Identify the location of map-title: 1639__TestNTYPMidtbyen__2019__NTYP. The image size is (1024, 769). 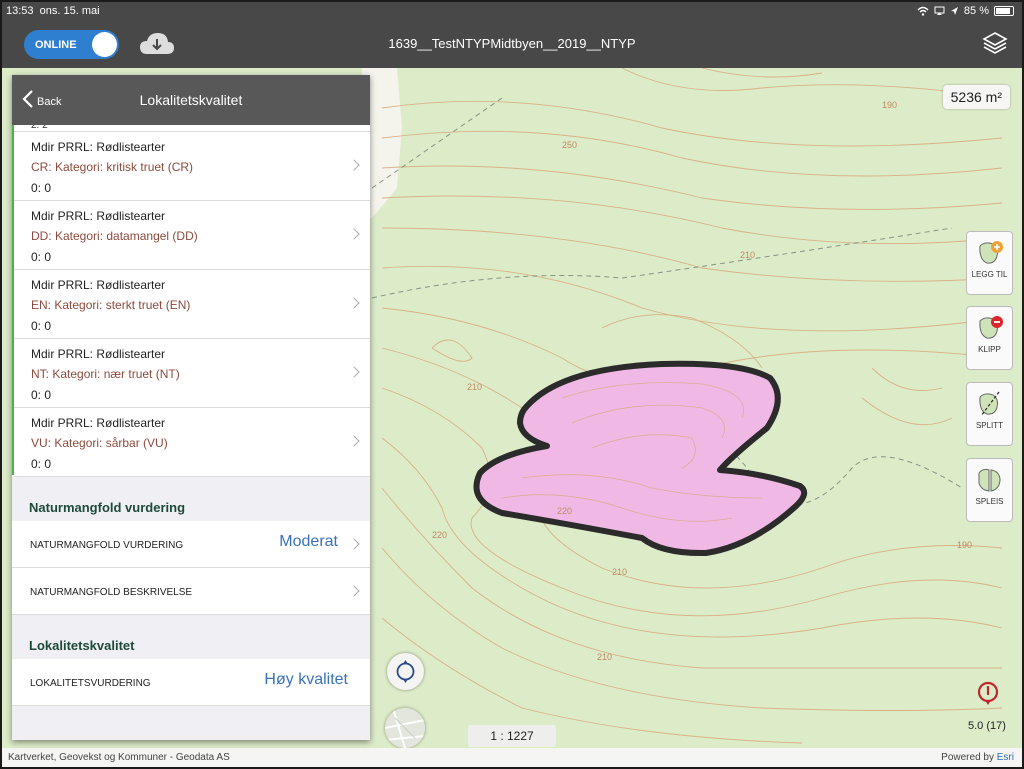
(512, 43).